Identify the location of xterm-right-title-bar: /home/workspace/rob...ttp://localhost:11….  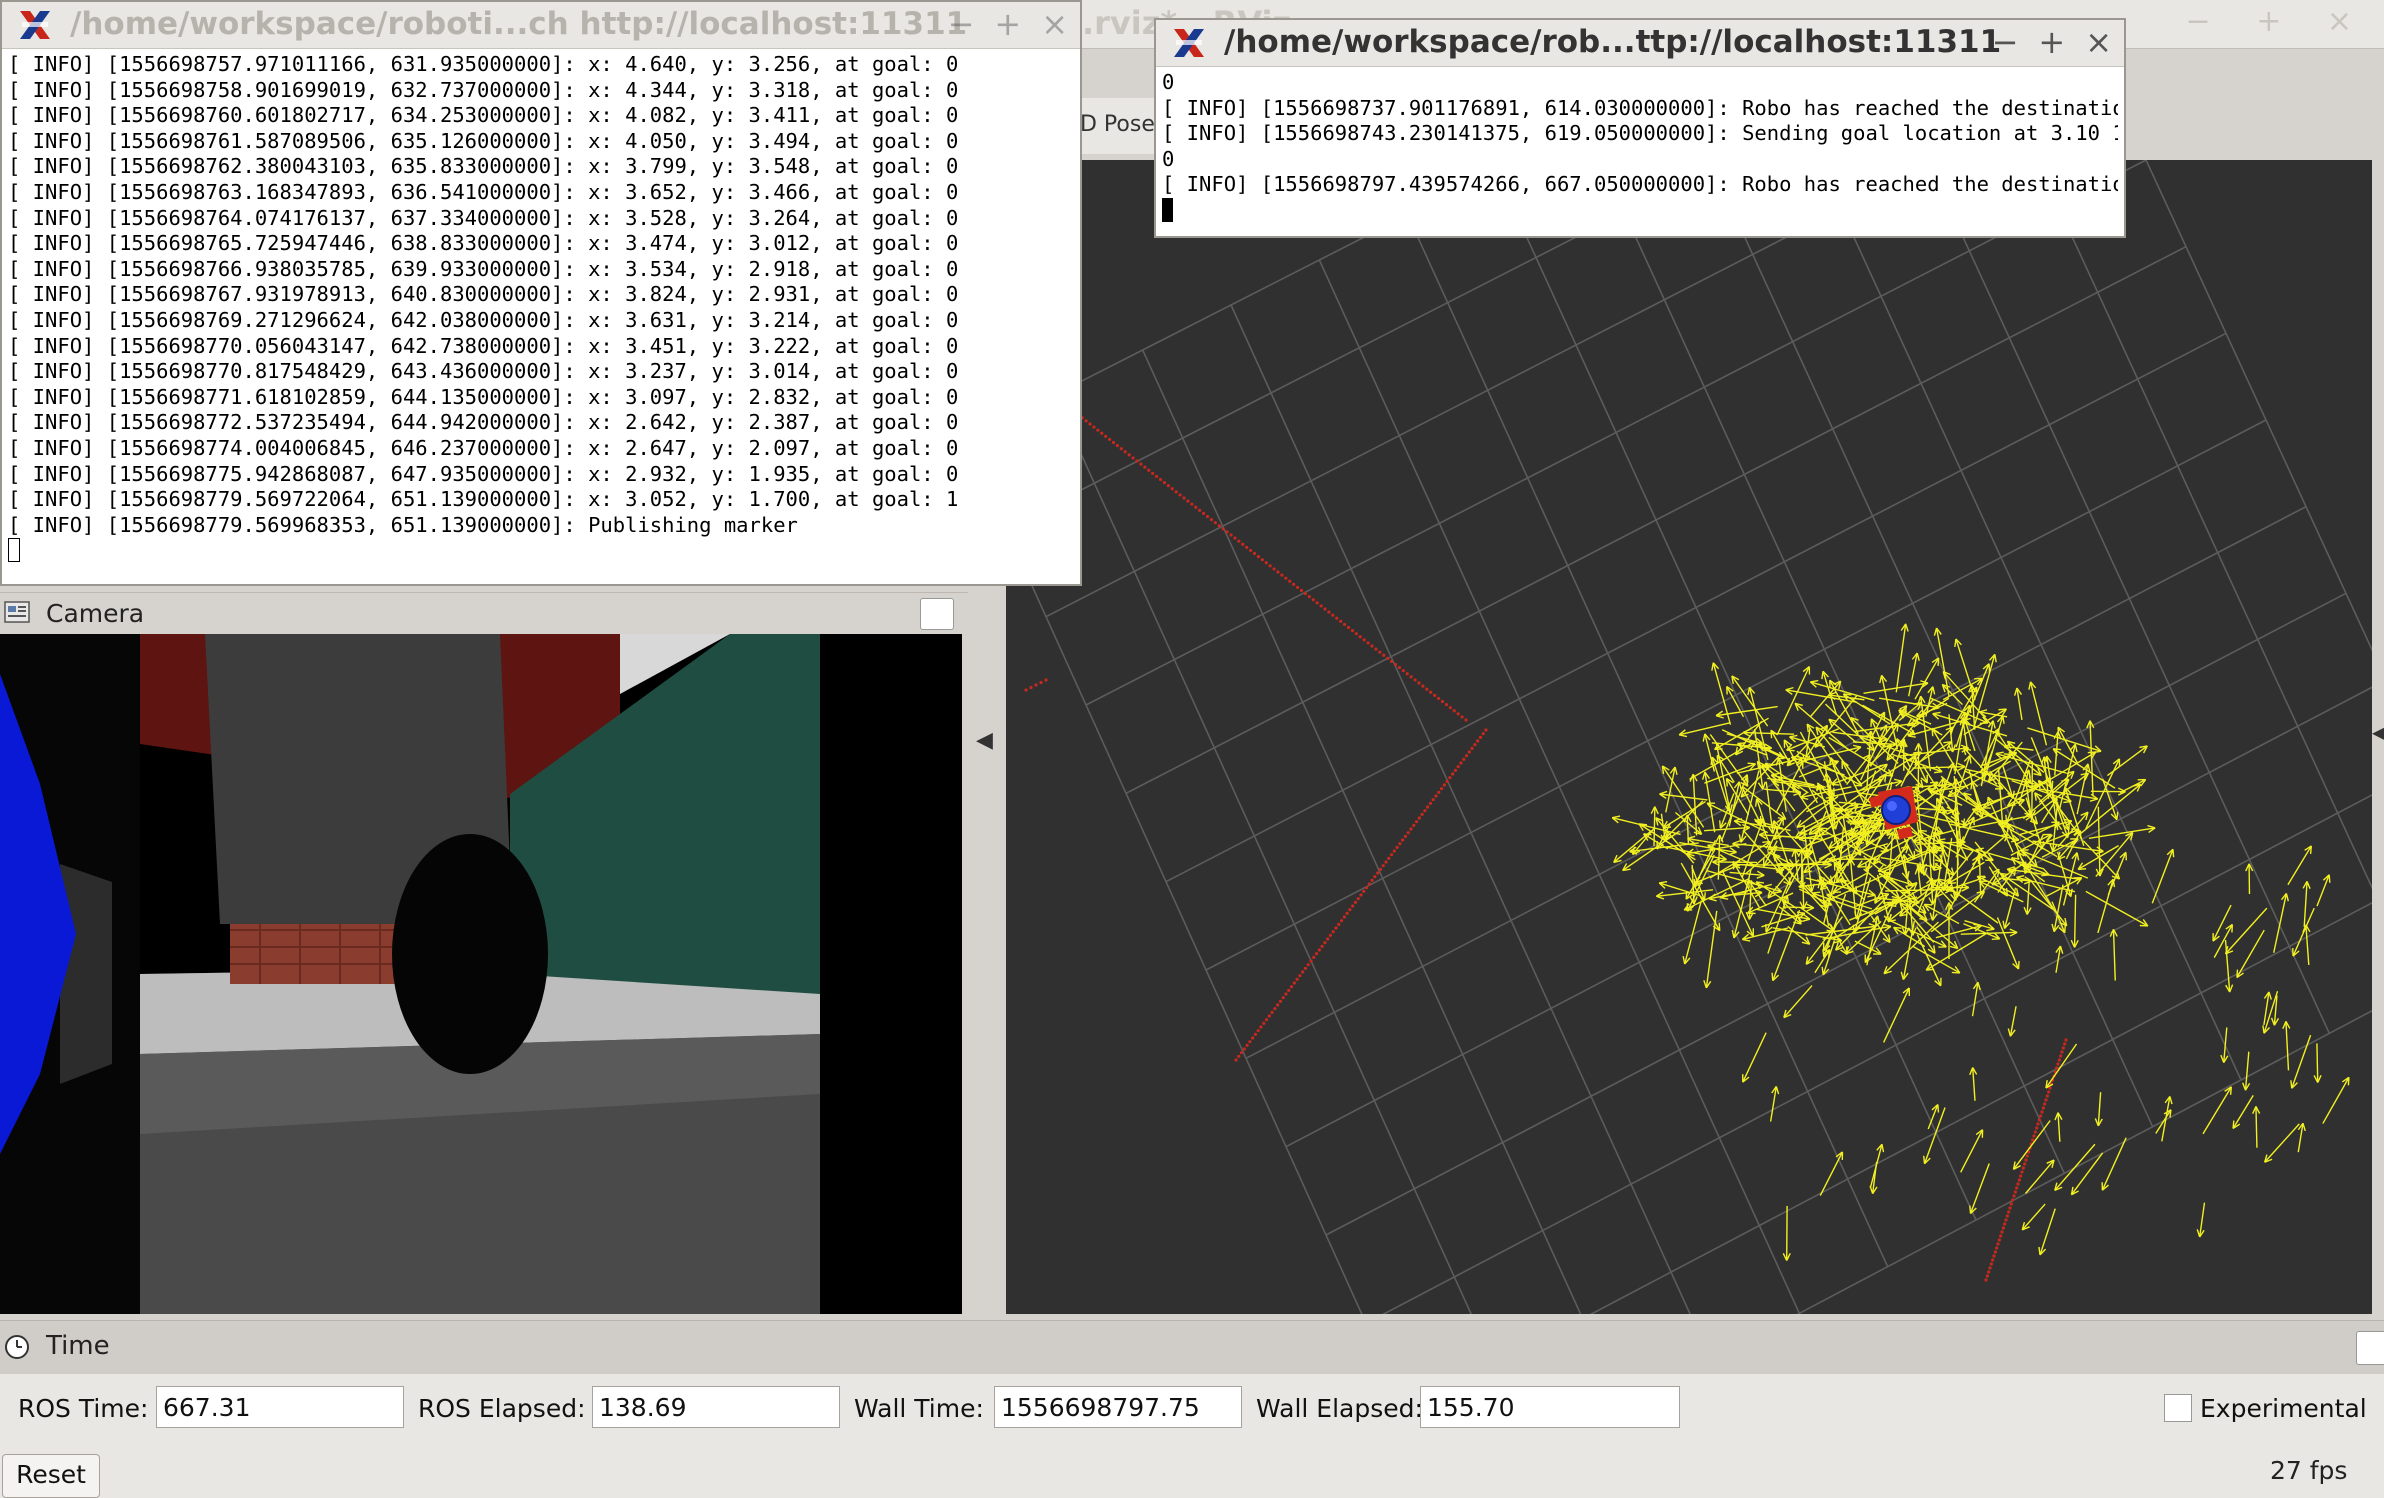
(1640, 43).